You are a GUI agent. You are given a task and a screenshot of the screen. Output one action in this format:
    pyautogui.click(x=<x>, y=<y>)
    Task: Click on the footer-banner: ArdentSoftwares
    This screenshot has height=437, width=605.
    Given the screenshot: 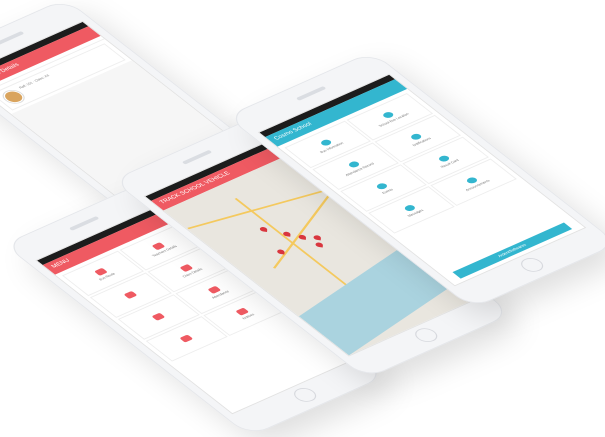 What is the action you would take?
    pyautogui.click(x=512, y=250)
    